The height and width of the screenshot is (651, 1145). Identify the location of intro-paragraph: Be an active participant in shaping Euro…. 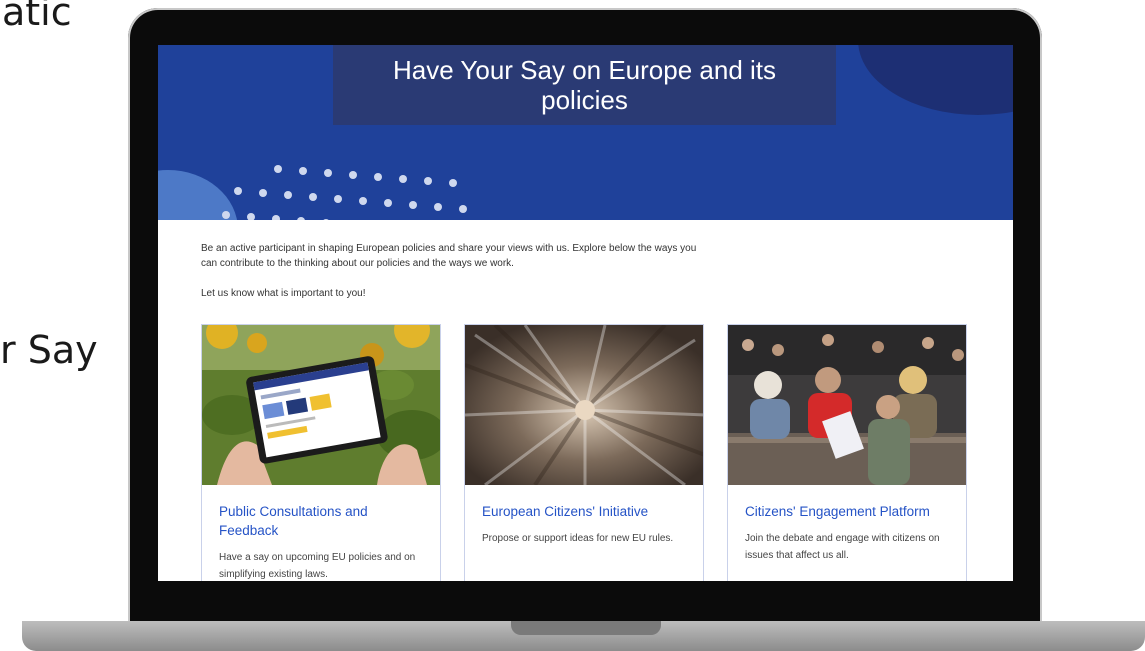
(449, 256).